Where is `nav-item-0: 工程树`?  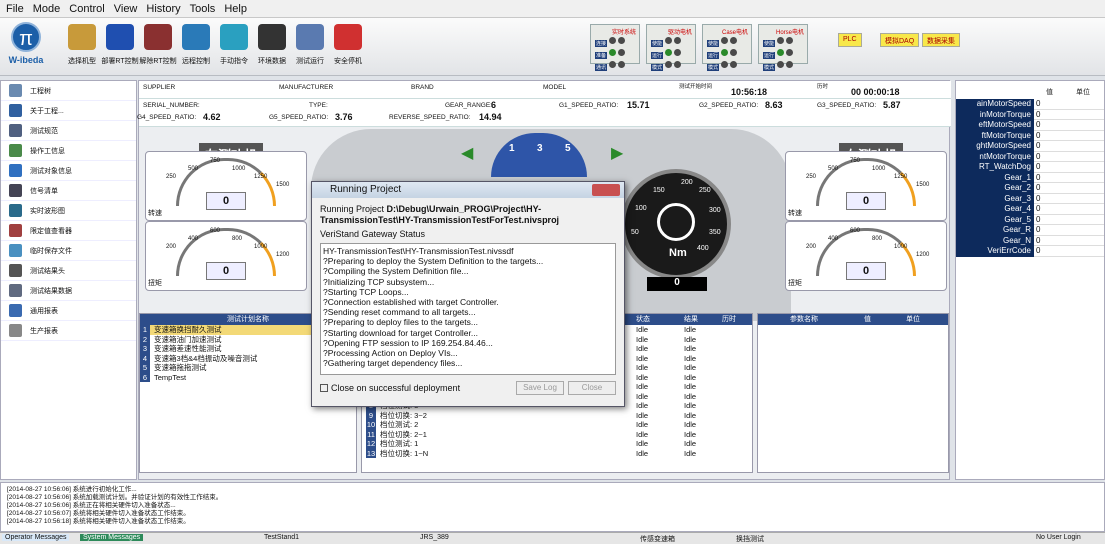
nav-item-0: 工程树 is located at coordinates (68, 91).